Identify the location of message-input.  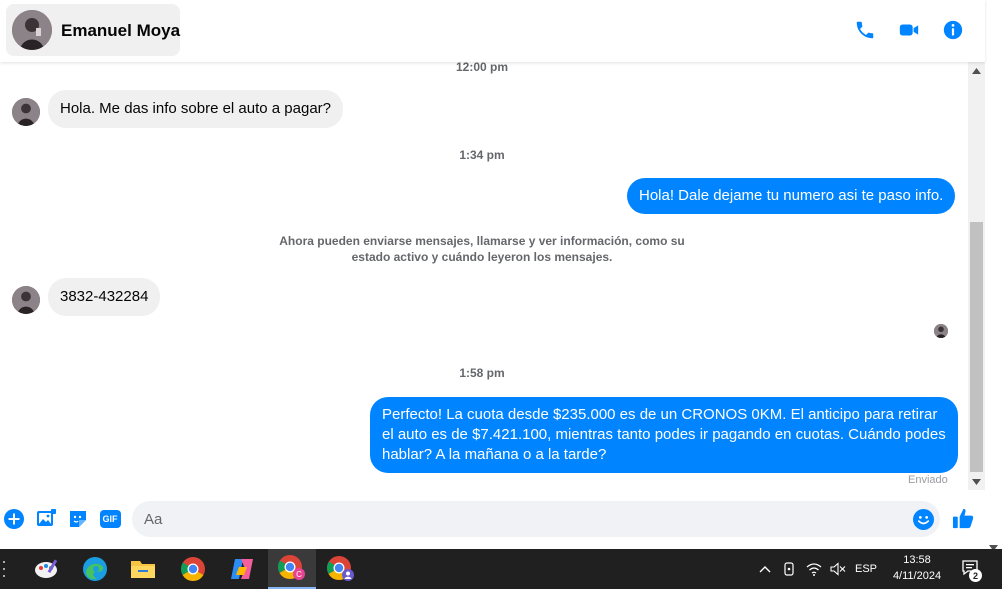
(536, 519).